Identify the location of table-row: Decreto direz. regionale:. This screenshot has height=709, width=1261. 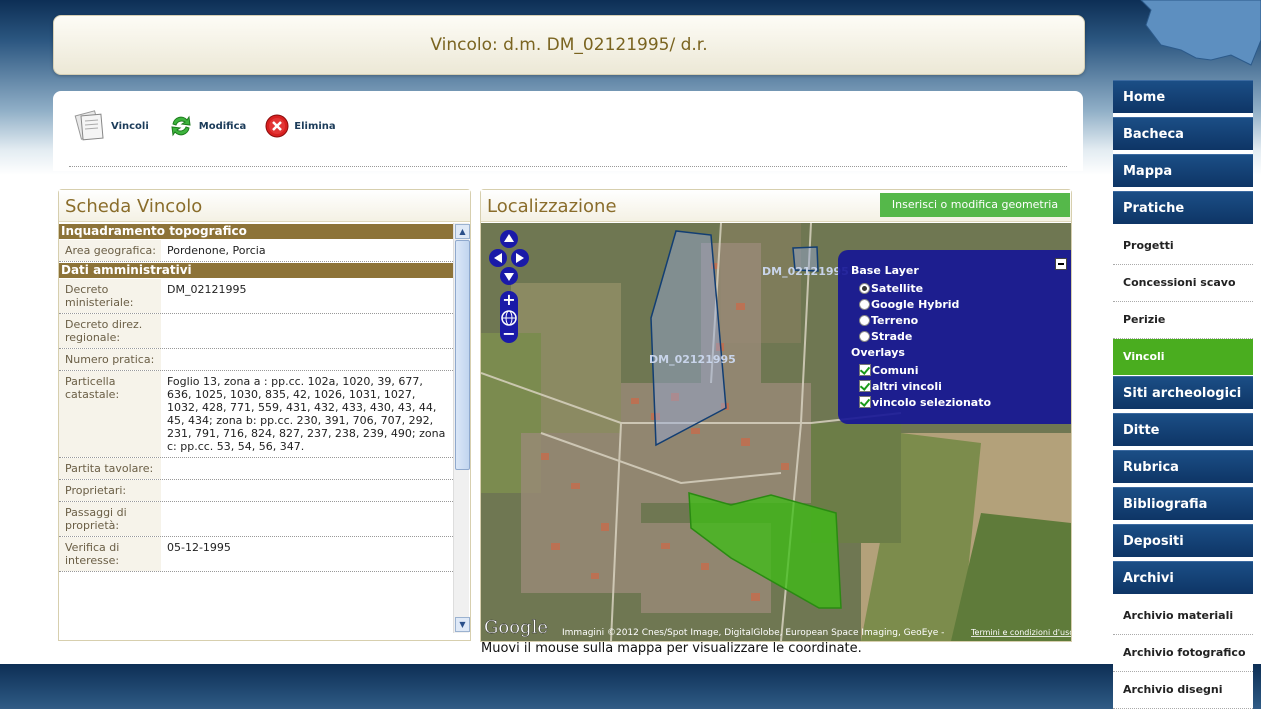
(256, 331).